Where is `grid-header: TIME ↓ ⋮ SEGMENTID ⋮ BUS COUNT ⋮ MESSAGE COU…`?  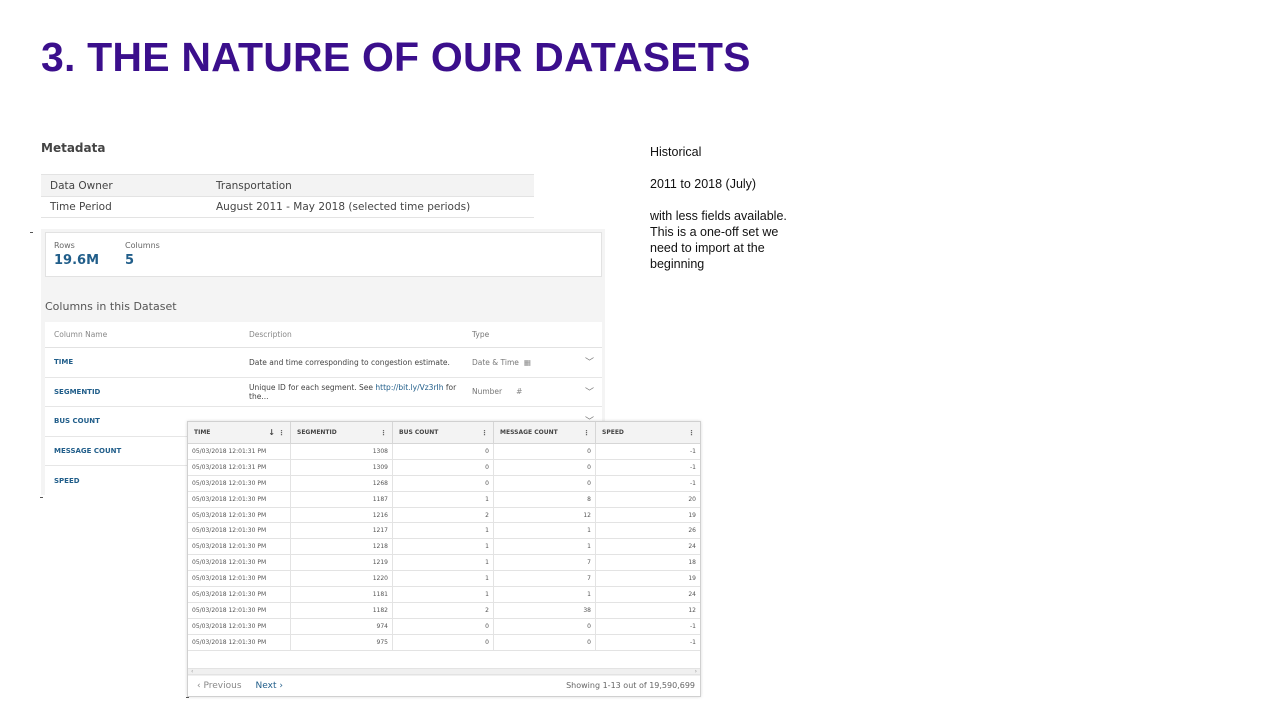 grid-header: TIME ↓ ⋮ SEGMENTID ⋮ BUS COUNT ⋮ MESSAGE COU… is located at coordinates (444, 433).